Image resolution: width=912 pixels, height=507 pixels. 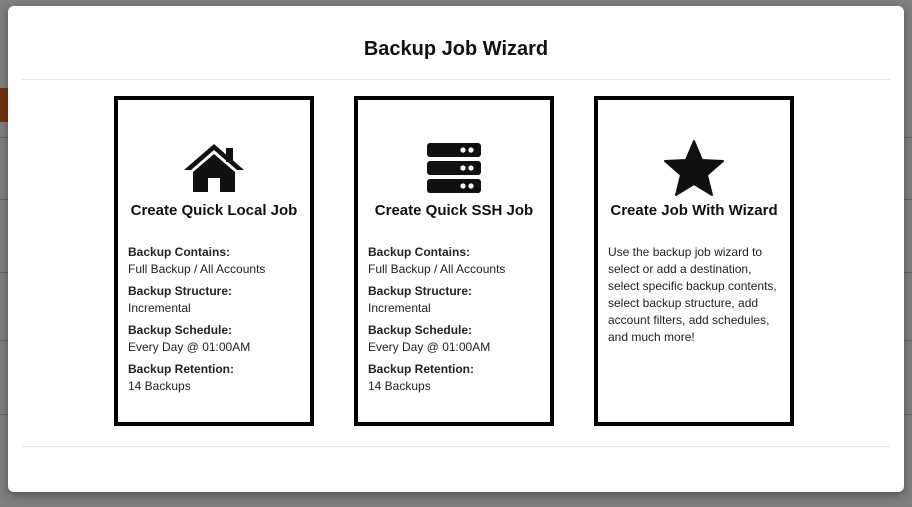 What do you see at coordinates (454, 210) in the screenshot?
I see `card-title: Create Quick SSH Job` at bounding box center [454, 210].